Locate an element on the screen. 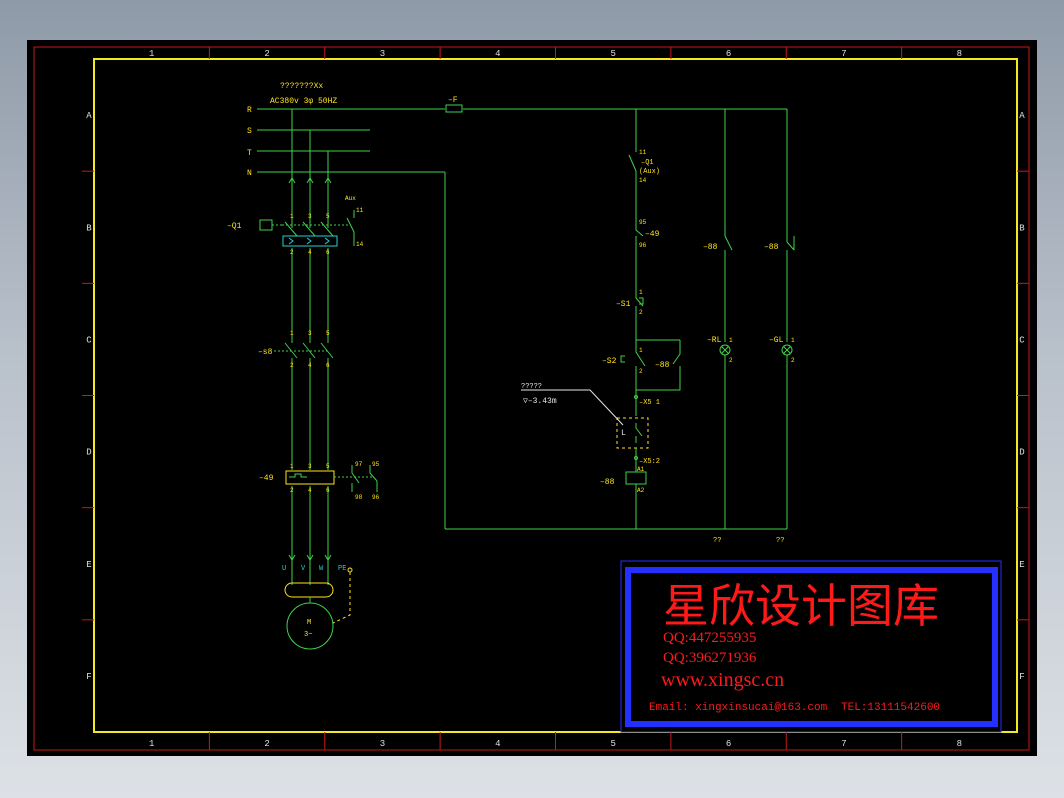 The height and width of the screenshot is (798, 1064). wm-qq2: QQ:396271936 is located at coordinates (710, 658).